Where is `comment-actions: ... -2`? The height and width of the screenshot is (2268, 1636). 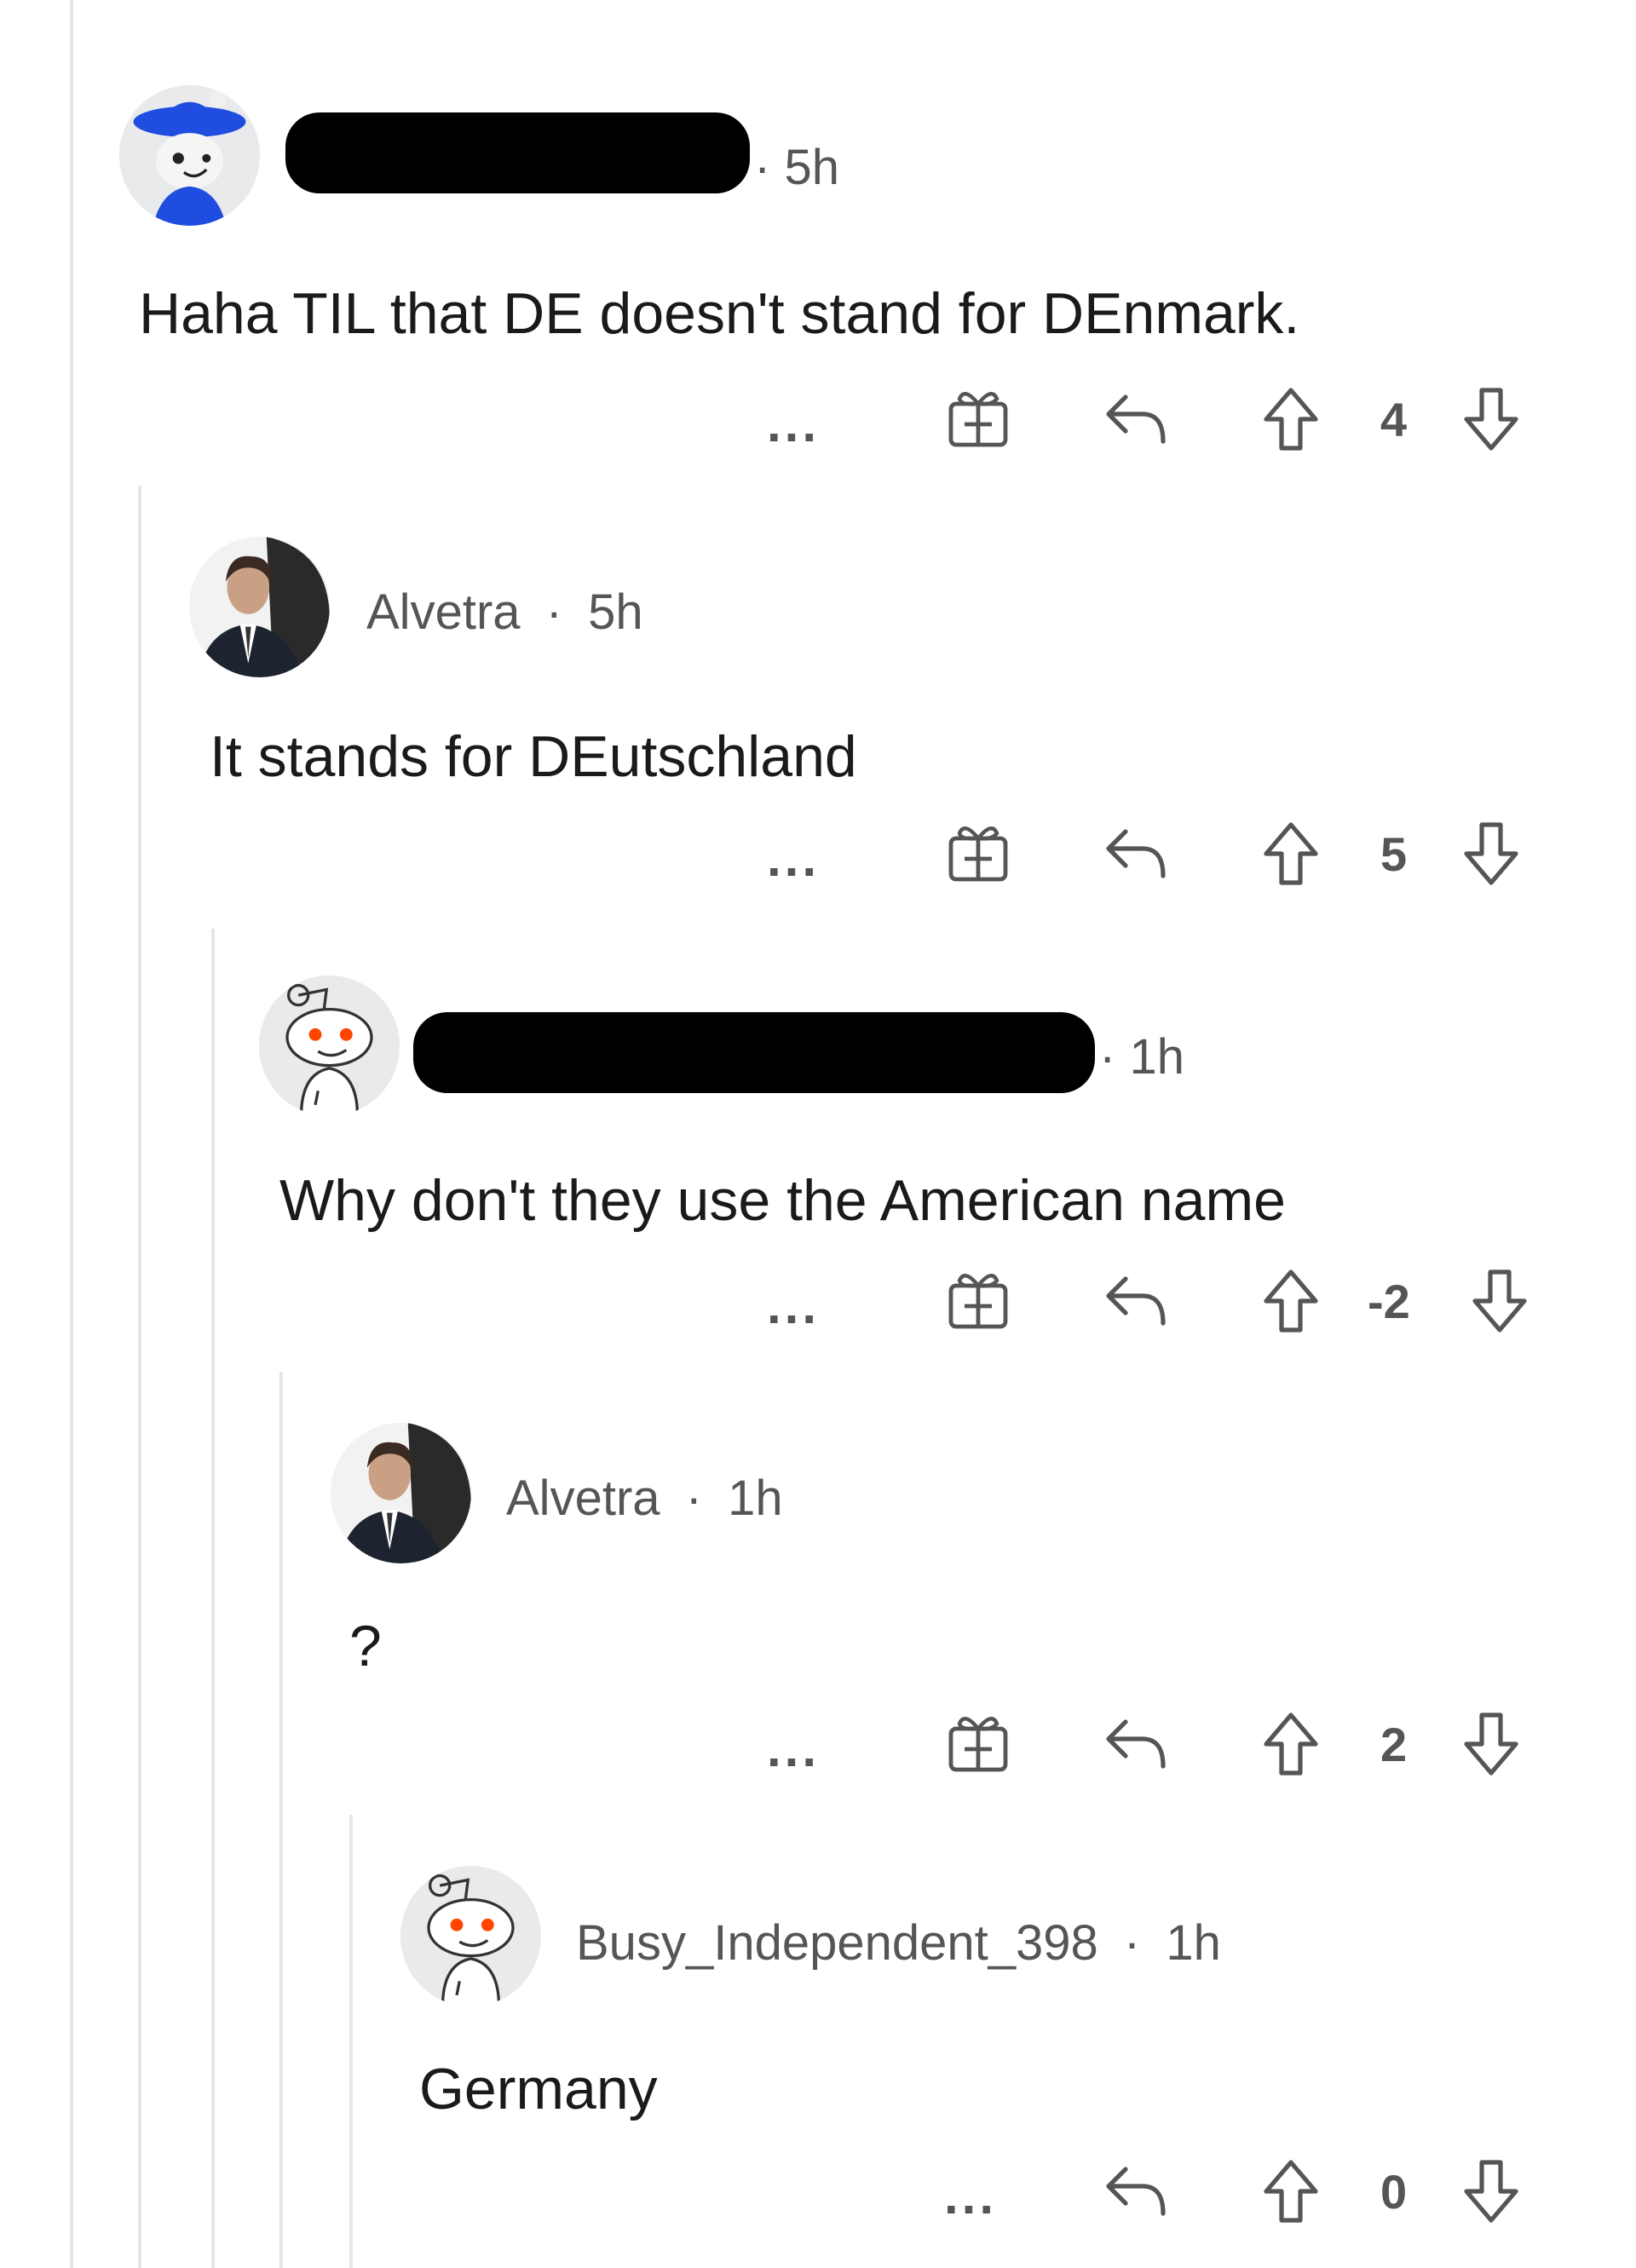 comment-actions: ... -2 is located at coordinates (818, 1303).